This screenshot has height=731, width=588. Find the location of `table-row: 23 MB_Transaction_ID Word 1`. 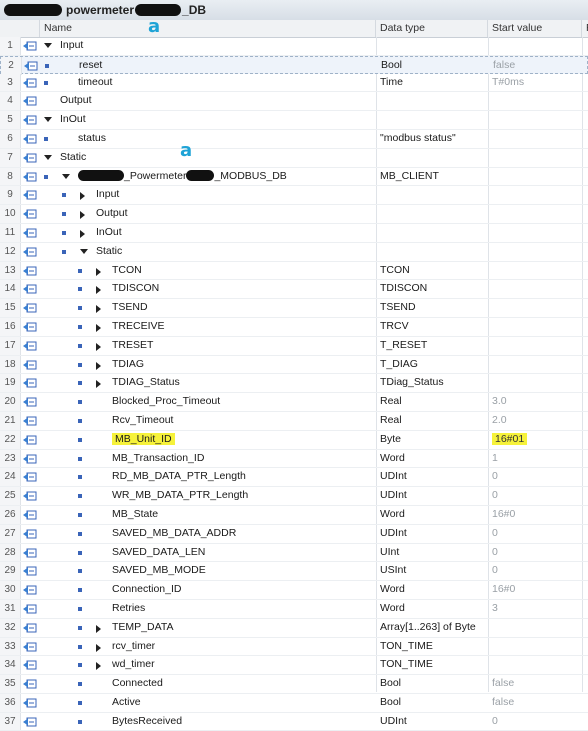

table-row: 23 MB_Transaction_ID Word 1 is located at coordinates (294, 459).